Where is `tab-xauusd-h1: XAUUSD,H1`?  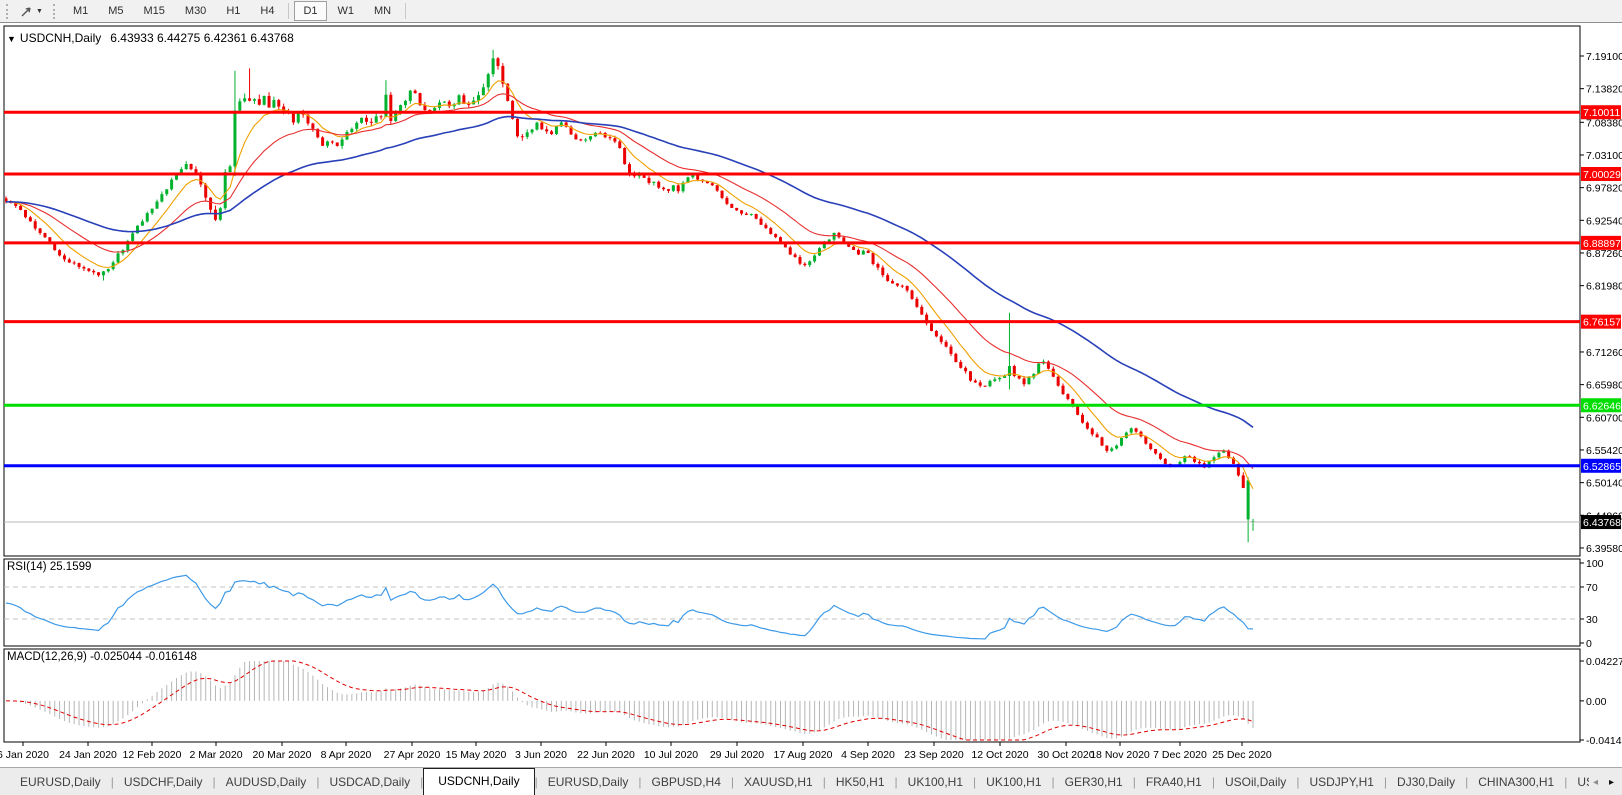
tab-xauusd-h1: XAUUSD,H1 is located at coordinates (778, 782).